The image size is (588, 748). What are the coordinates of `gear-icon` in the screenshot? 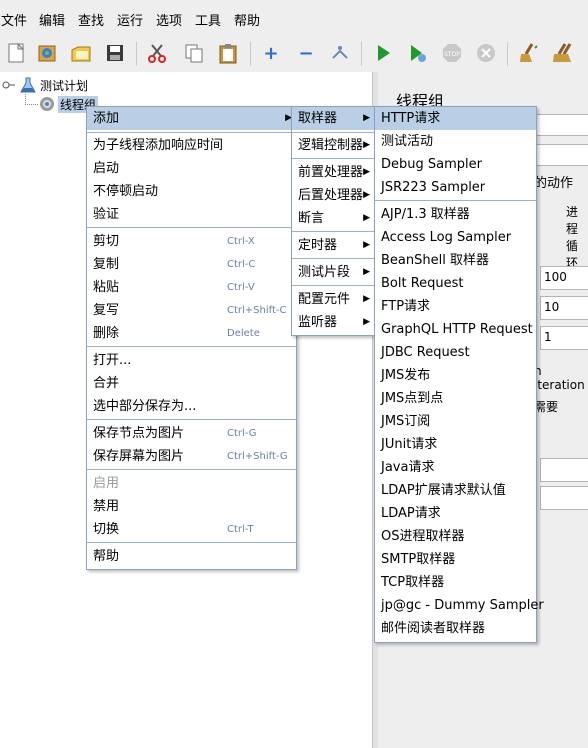 It's located at (47, 104).